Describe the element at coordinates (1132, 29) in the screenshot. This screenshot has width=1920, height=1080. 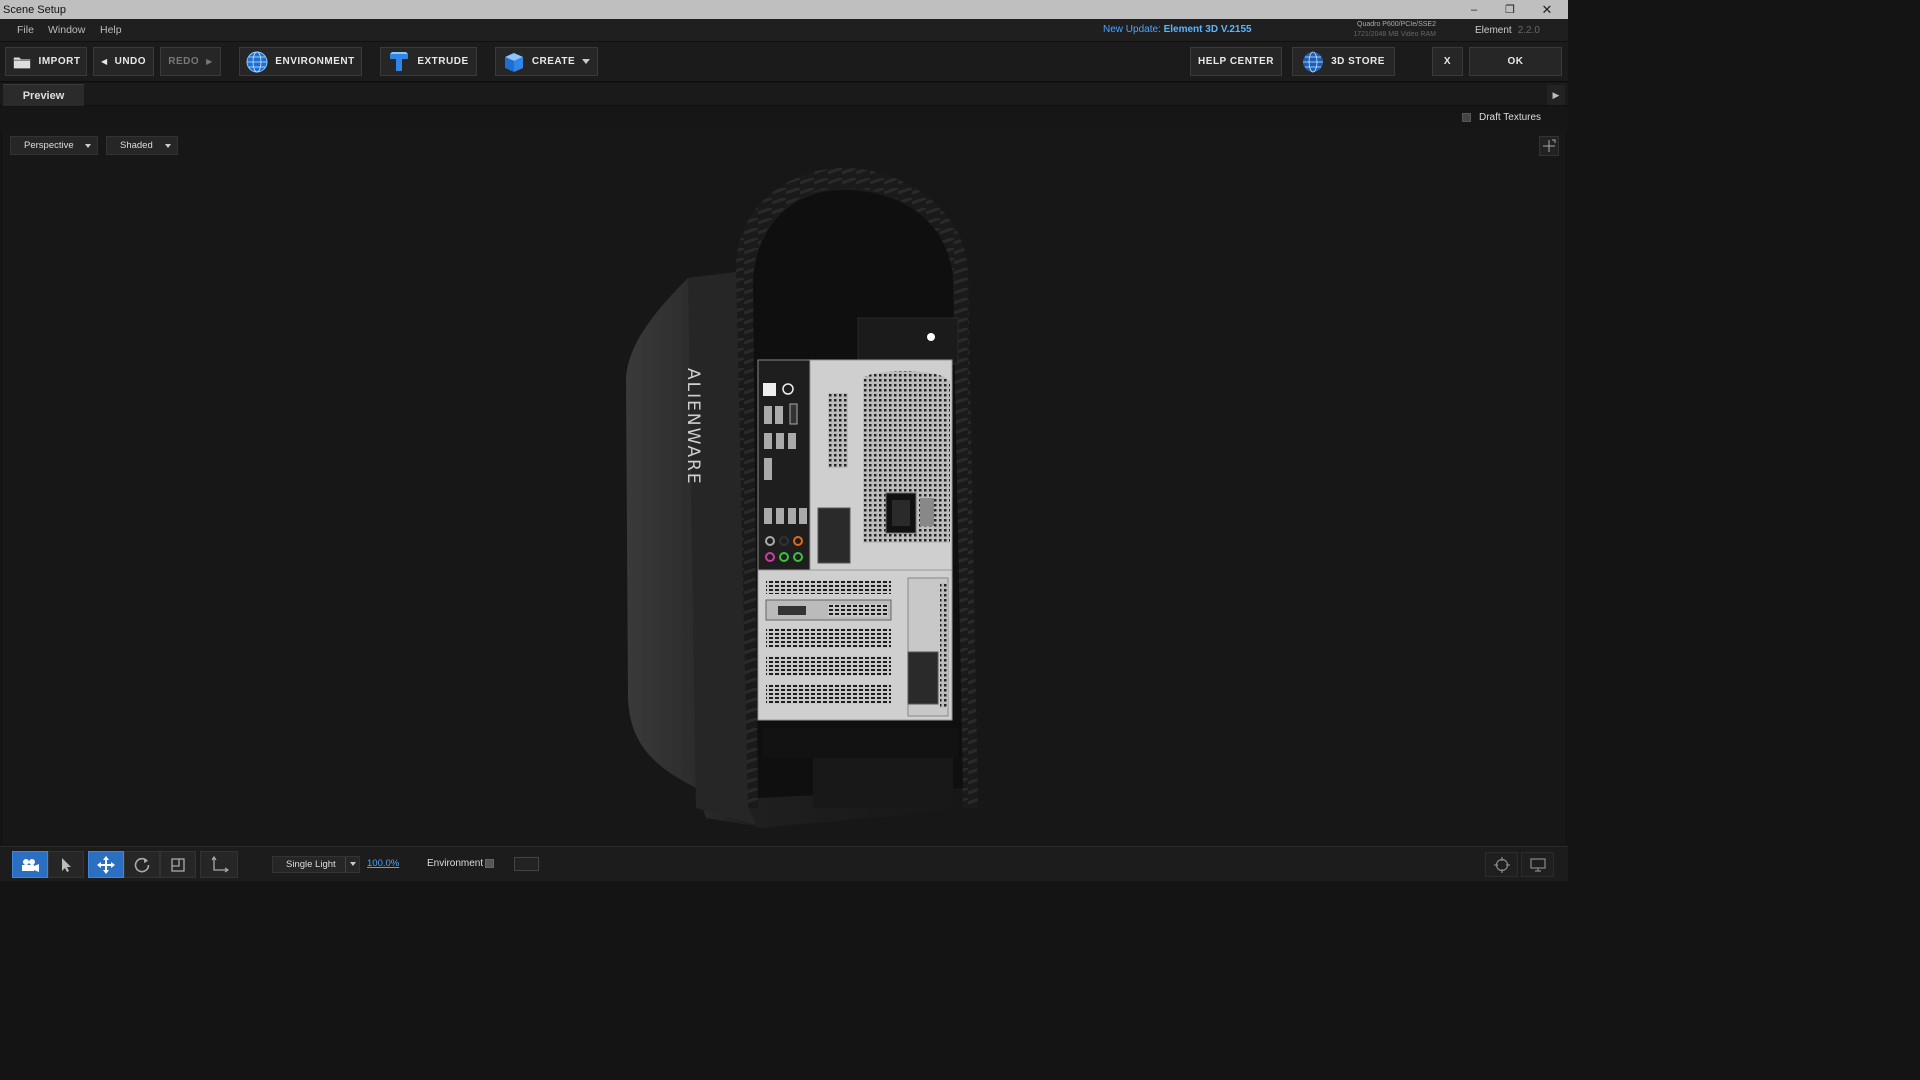
I see `update-prefix: New Update:` at that location.